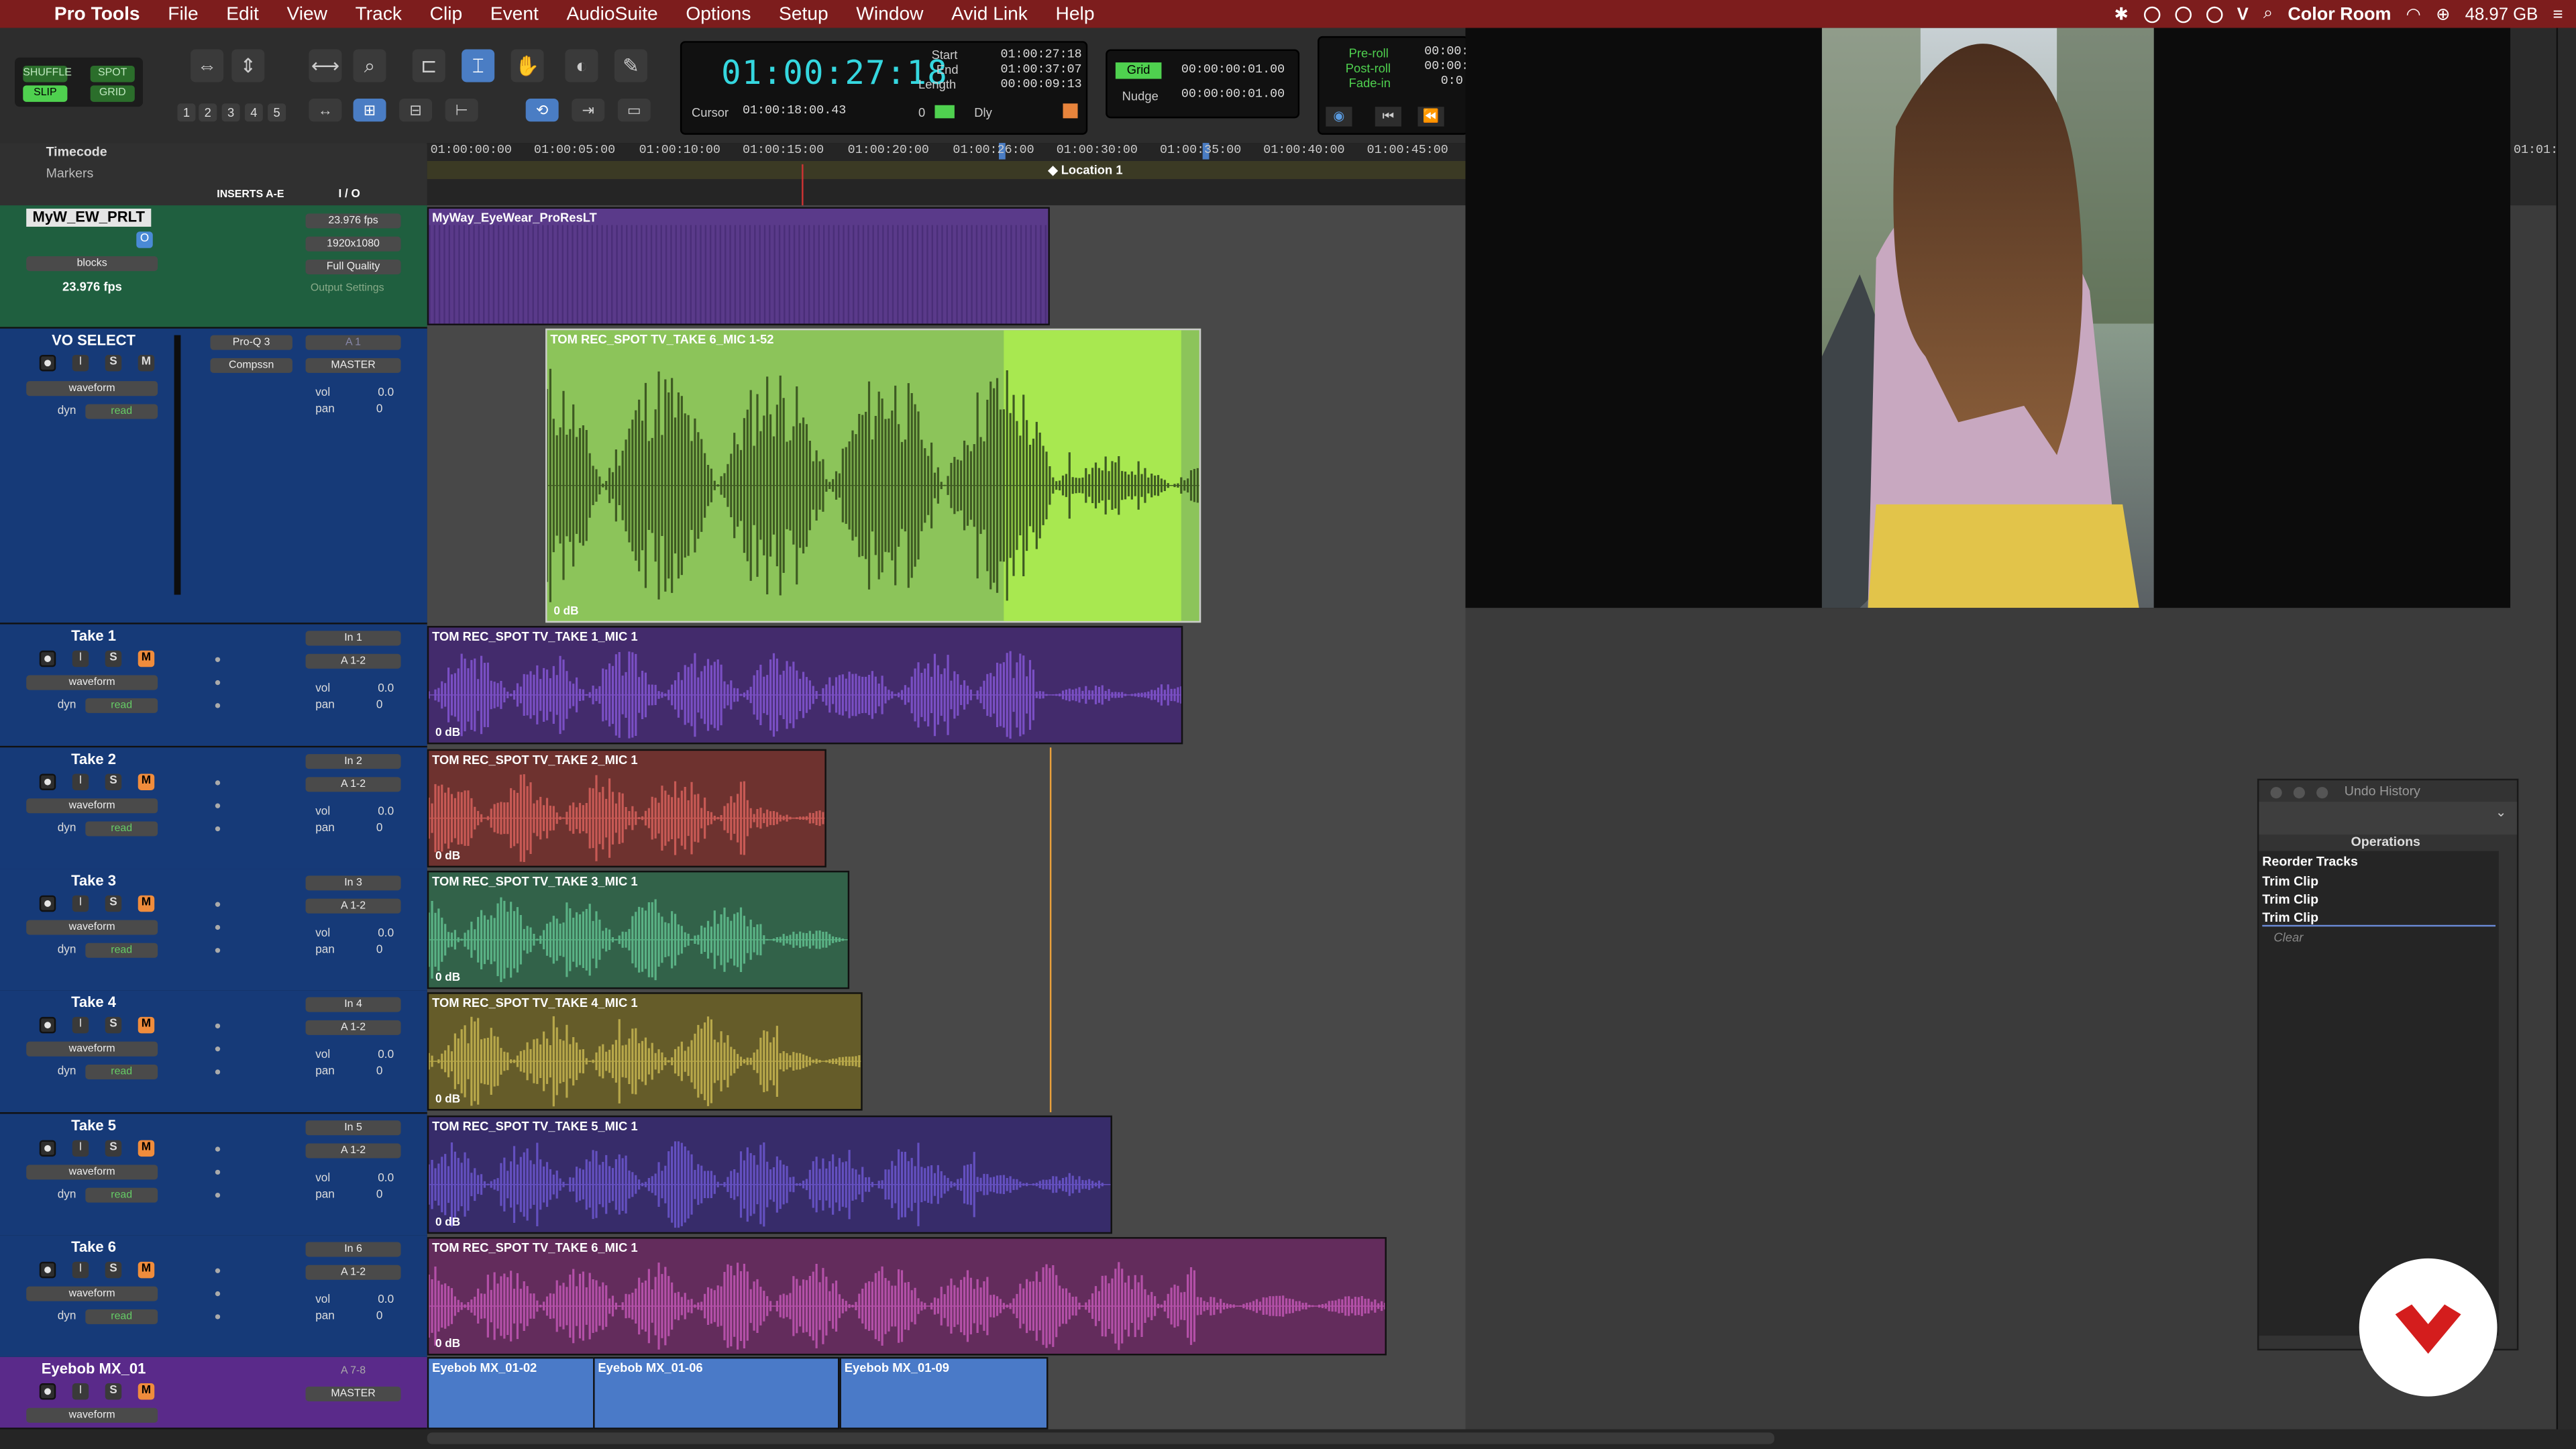 The height and width of the screenshot is (1449, 2576). I want to click on edit-link-icon: ⇥, so click(588, 110).